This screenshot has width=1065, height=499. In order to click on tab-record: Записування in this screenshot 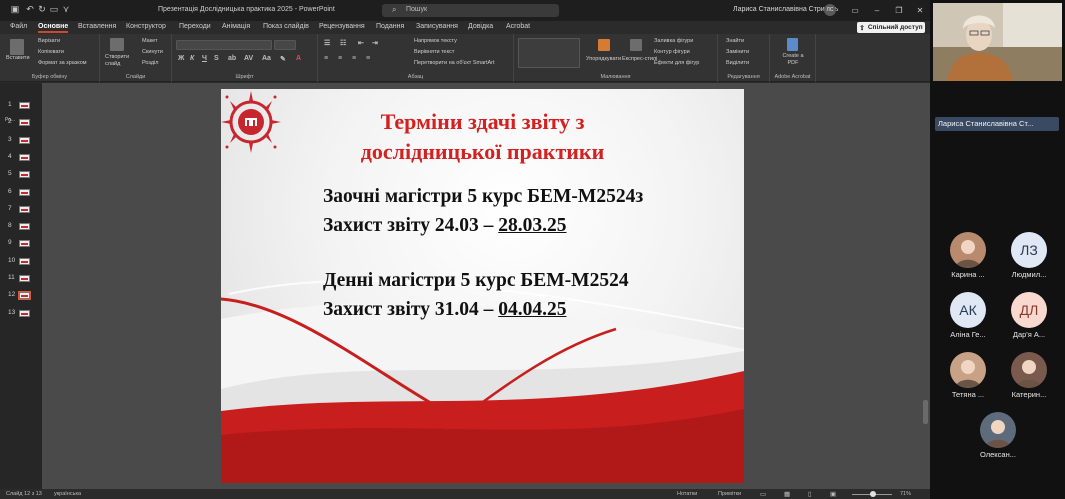, I will do `click(437, 26)`.